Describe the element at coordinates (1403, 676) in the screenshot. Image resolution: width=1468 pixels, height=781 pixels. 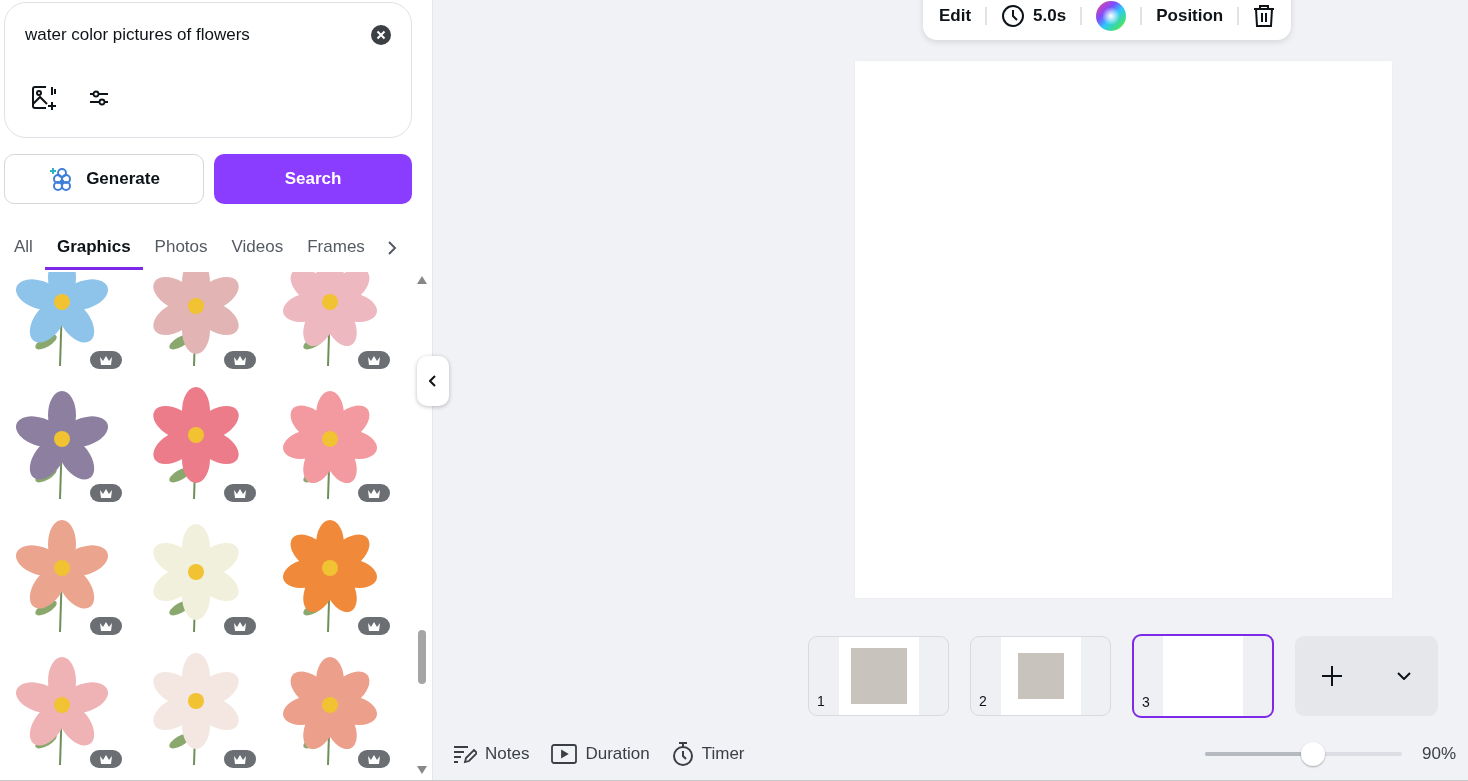
I see `chevron-down-icon` at that location.